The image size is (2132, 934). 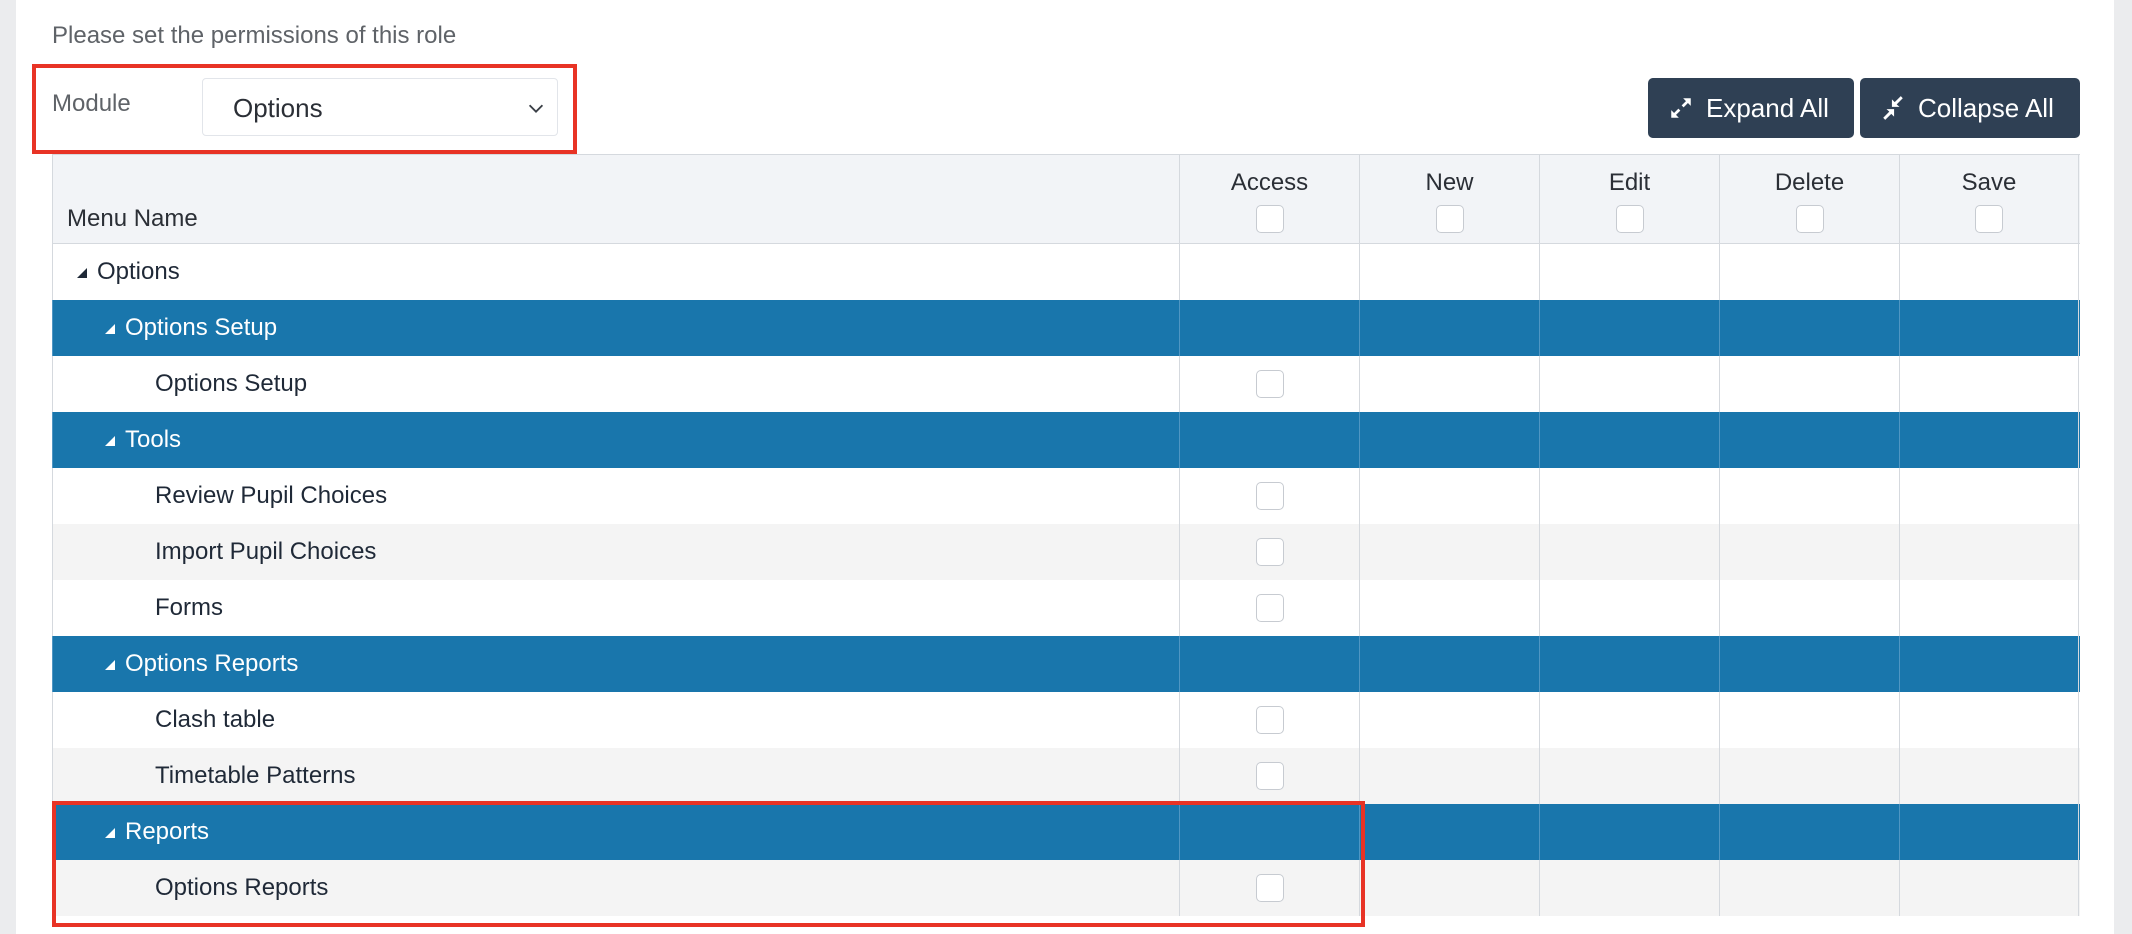 What do you see at coordinates (1449, 182) in the screenshot?
I see `new-header: New` at bounding box center [1449, 182].